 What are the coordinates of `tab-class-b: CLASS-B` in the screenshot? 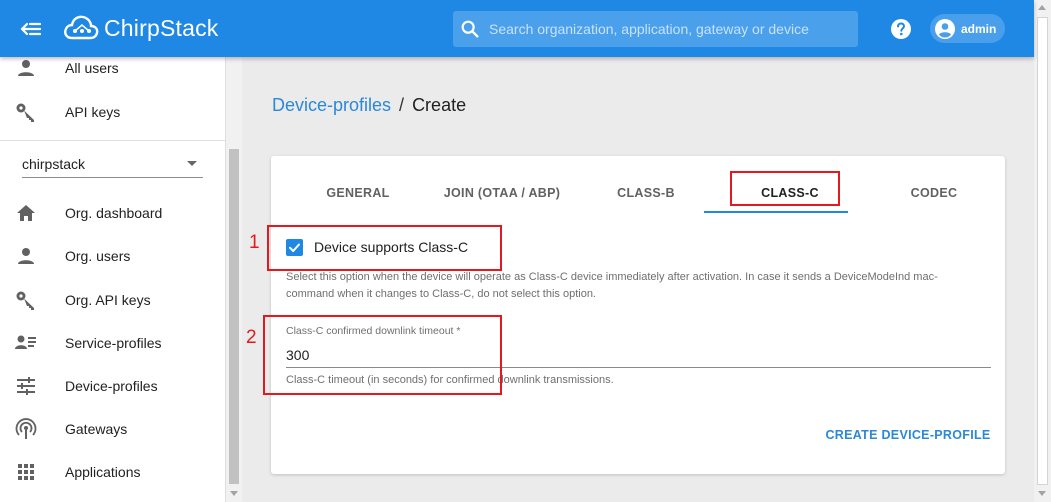 It's located at (646, 193).